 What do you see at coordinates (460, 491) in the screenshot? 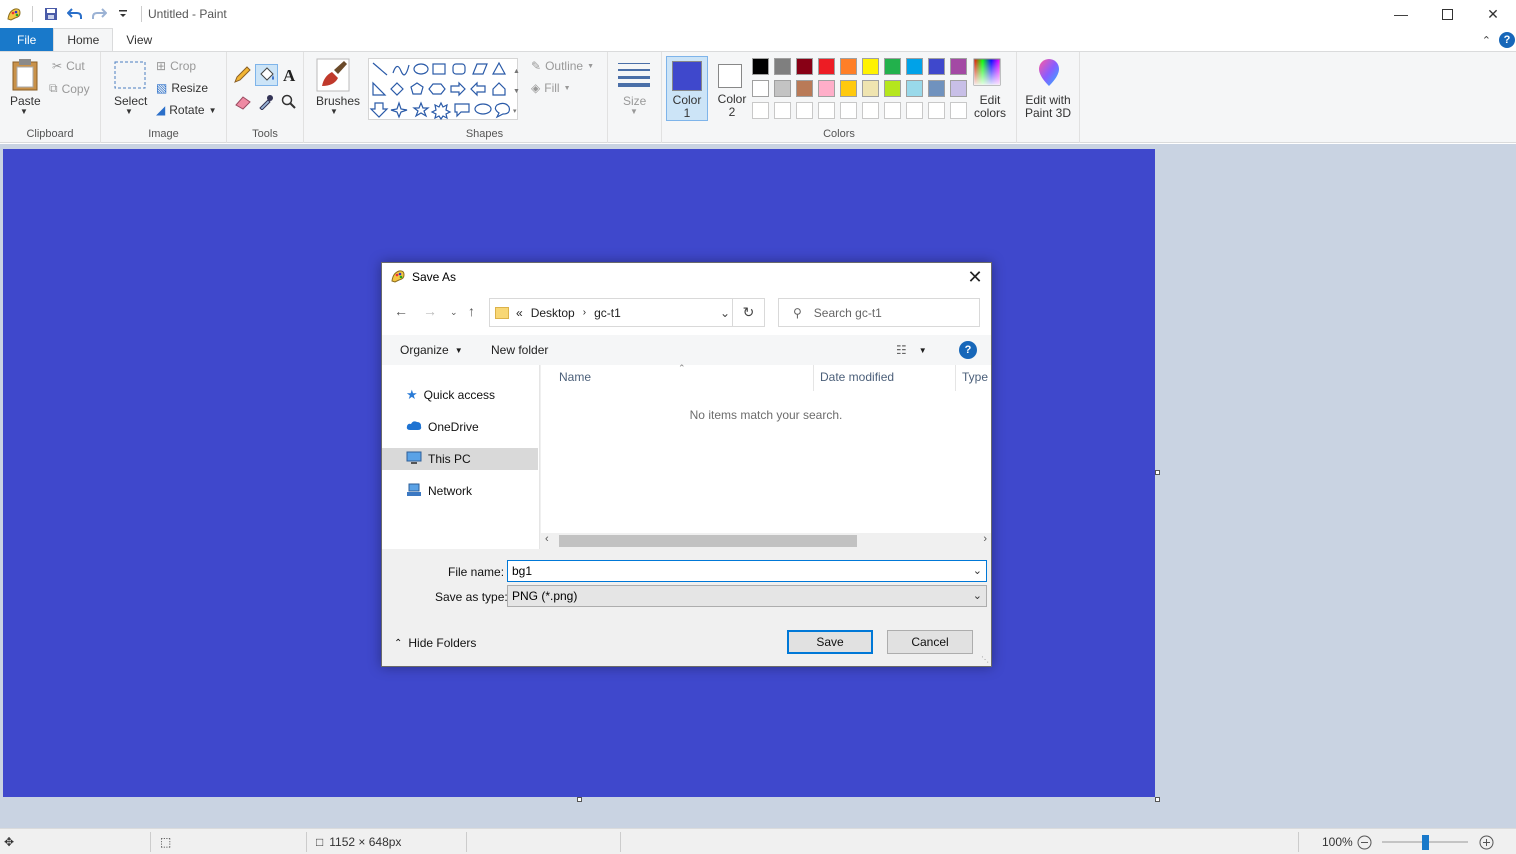
I see `nav-network: Network` at bounding box center [460, 491].